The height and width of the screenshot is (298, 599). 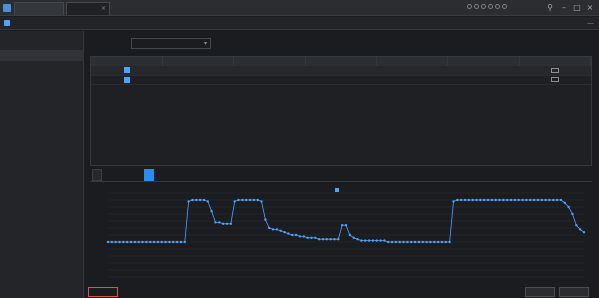 I want to click on channel-select: ▾, so click(x=171, y=43).